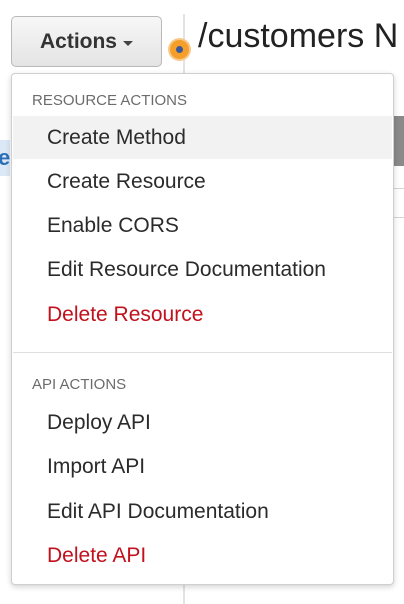  I want to click on section-title-resource-actions: RESOURCE ACTIONS, so click(110, 100).